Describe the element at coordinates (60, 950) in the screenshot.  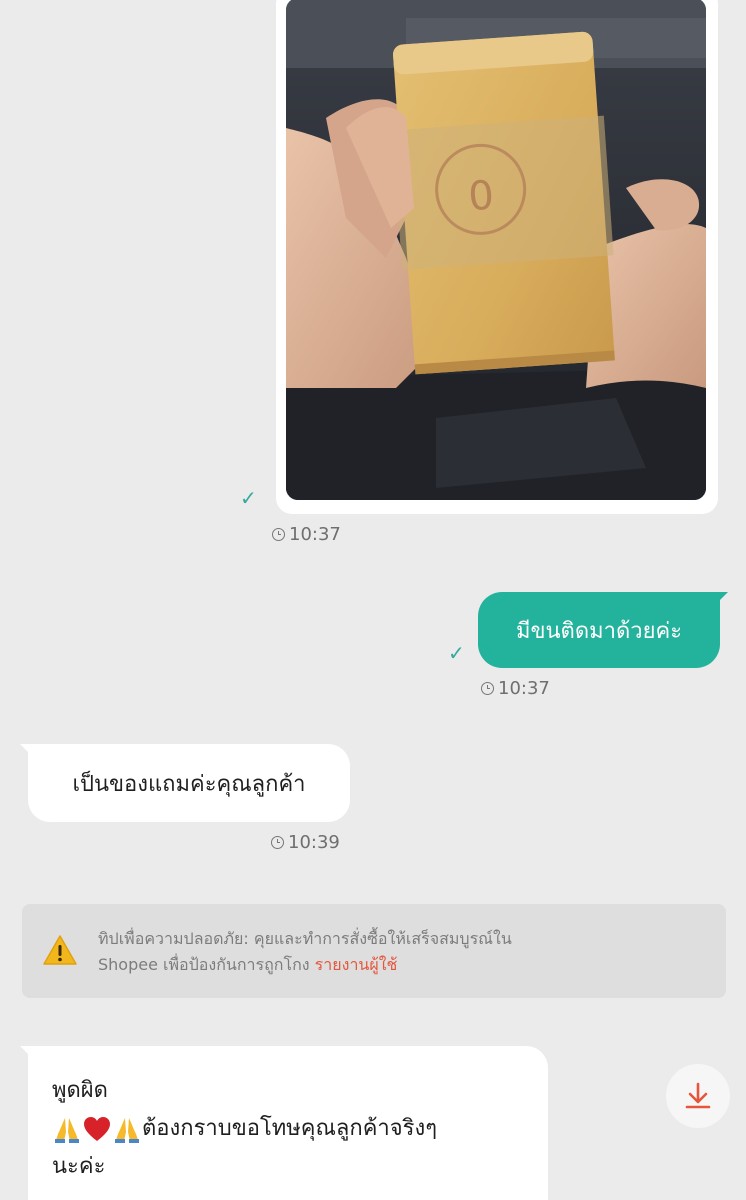
I see `warning-icon` at that location.